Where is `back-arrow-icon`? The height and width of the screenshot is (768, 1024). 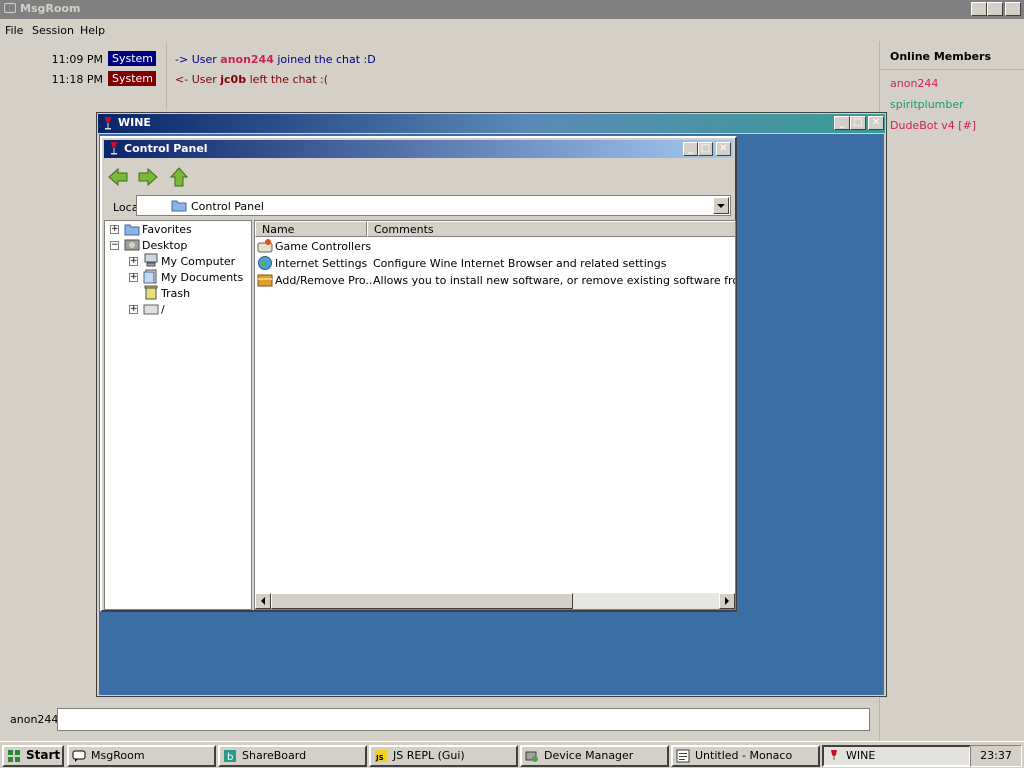
back-arrow-icon is located at coordinates (118, 177).